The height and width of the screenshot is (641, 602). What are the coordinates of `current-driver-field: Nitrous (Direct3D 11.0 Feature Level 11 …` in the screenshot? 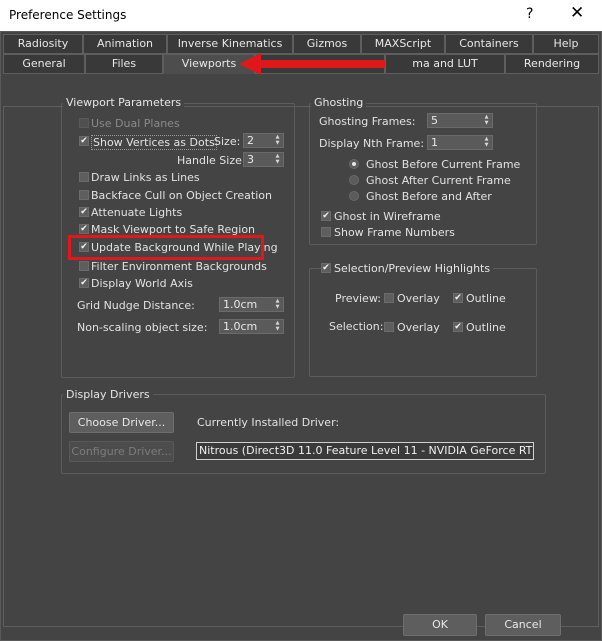 It's located at (365, 451).